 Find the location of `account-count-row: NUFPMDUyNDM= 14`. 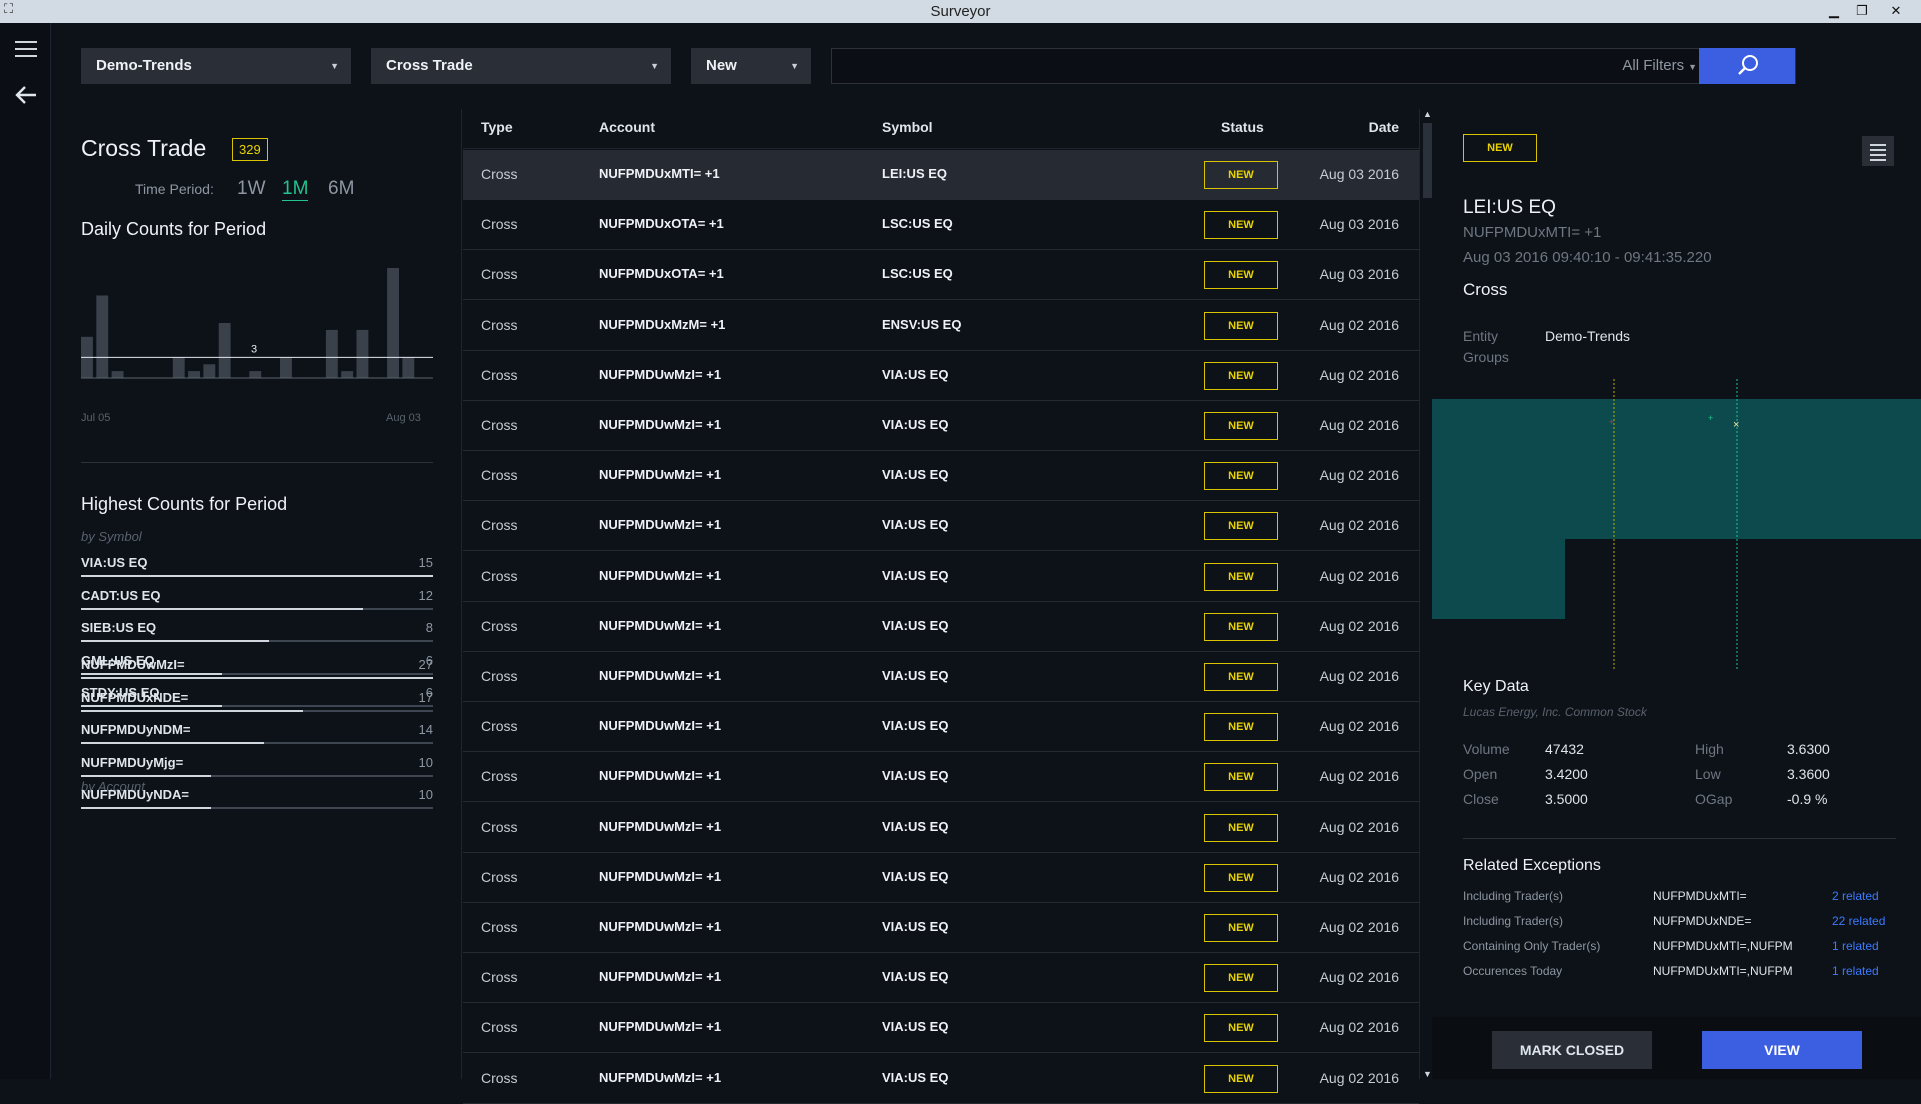

account-count-row: NUFPMDUyNDM= 14 is located at coordinates (257, 737).